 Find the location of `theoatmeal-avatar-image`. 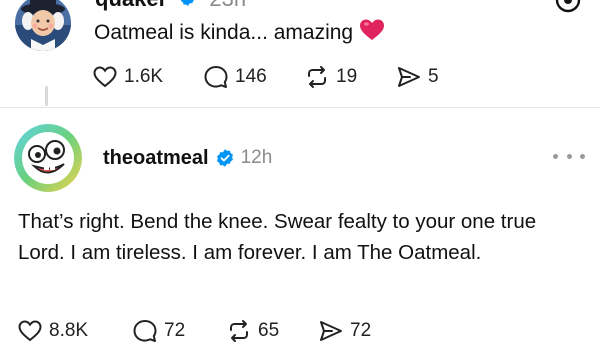

theoatmeal-avatar-image is located at coordinates (48, 158).